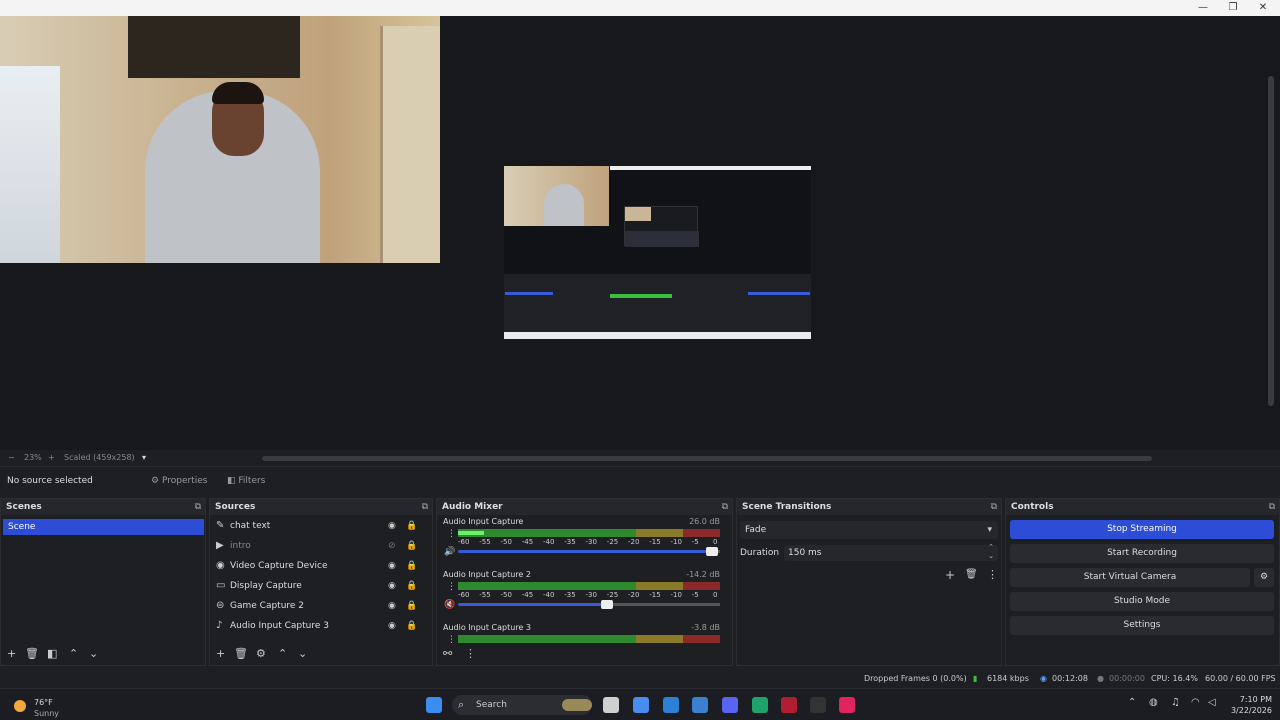  I want to click on outlook-icon, so click(700, 705).